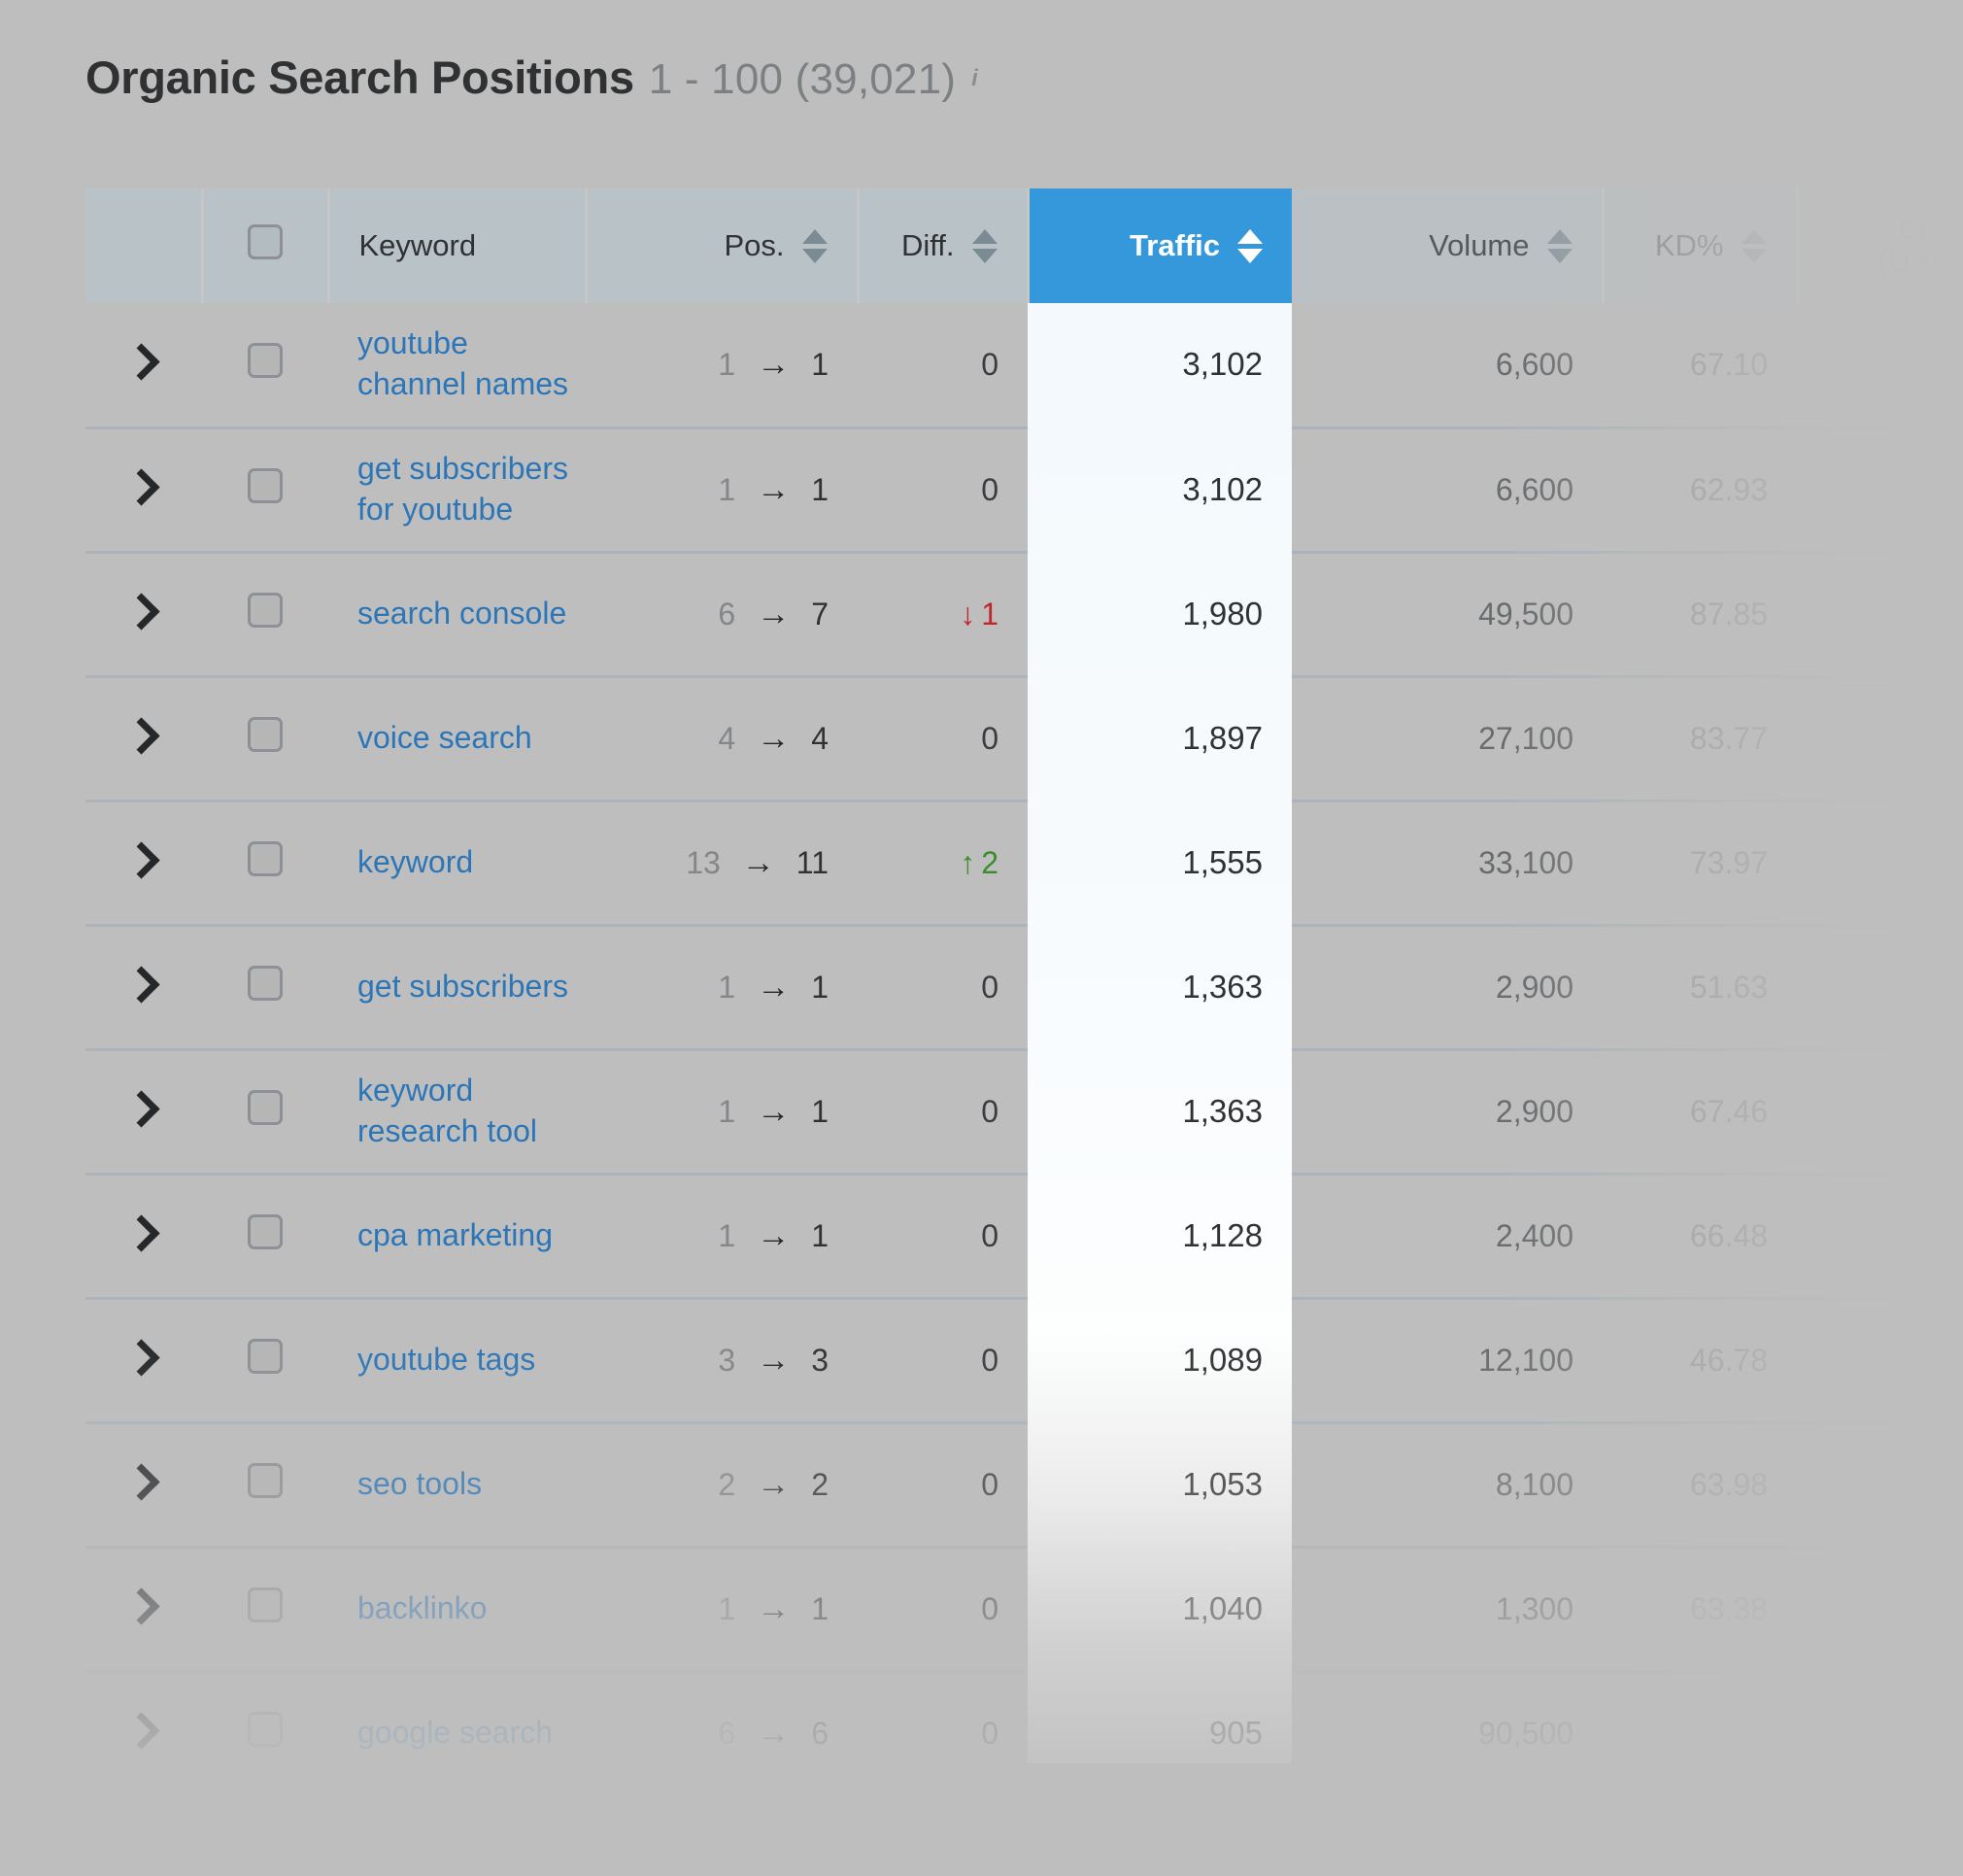  I want to click on keyword-cell: google search, so click(457, 1734).